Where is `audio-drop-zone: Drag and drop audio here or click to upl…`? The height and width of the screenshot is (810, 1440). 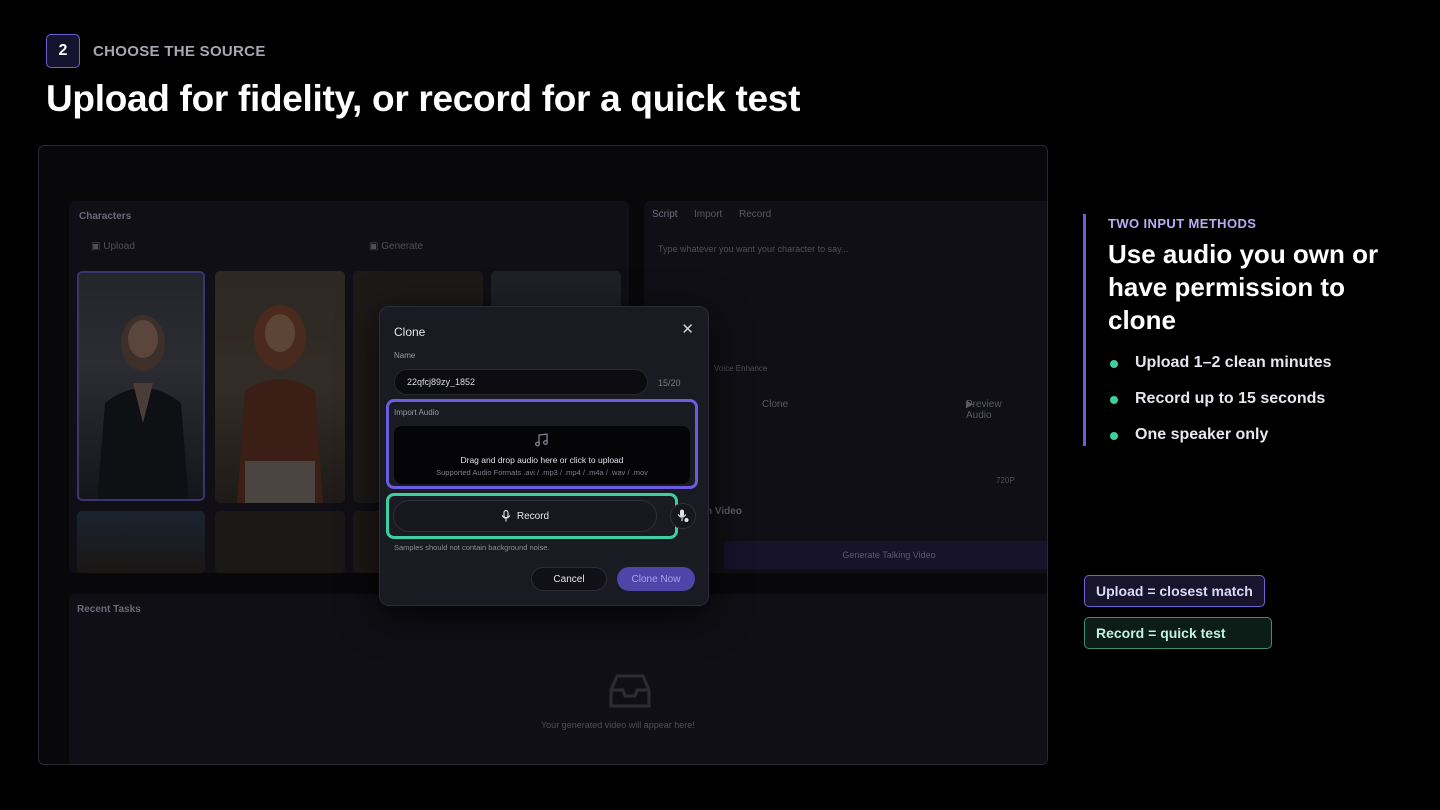 audio-drop-zone: Drag and drop audio here or click to upl… is located at coordinates (542, 455).